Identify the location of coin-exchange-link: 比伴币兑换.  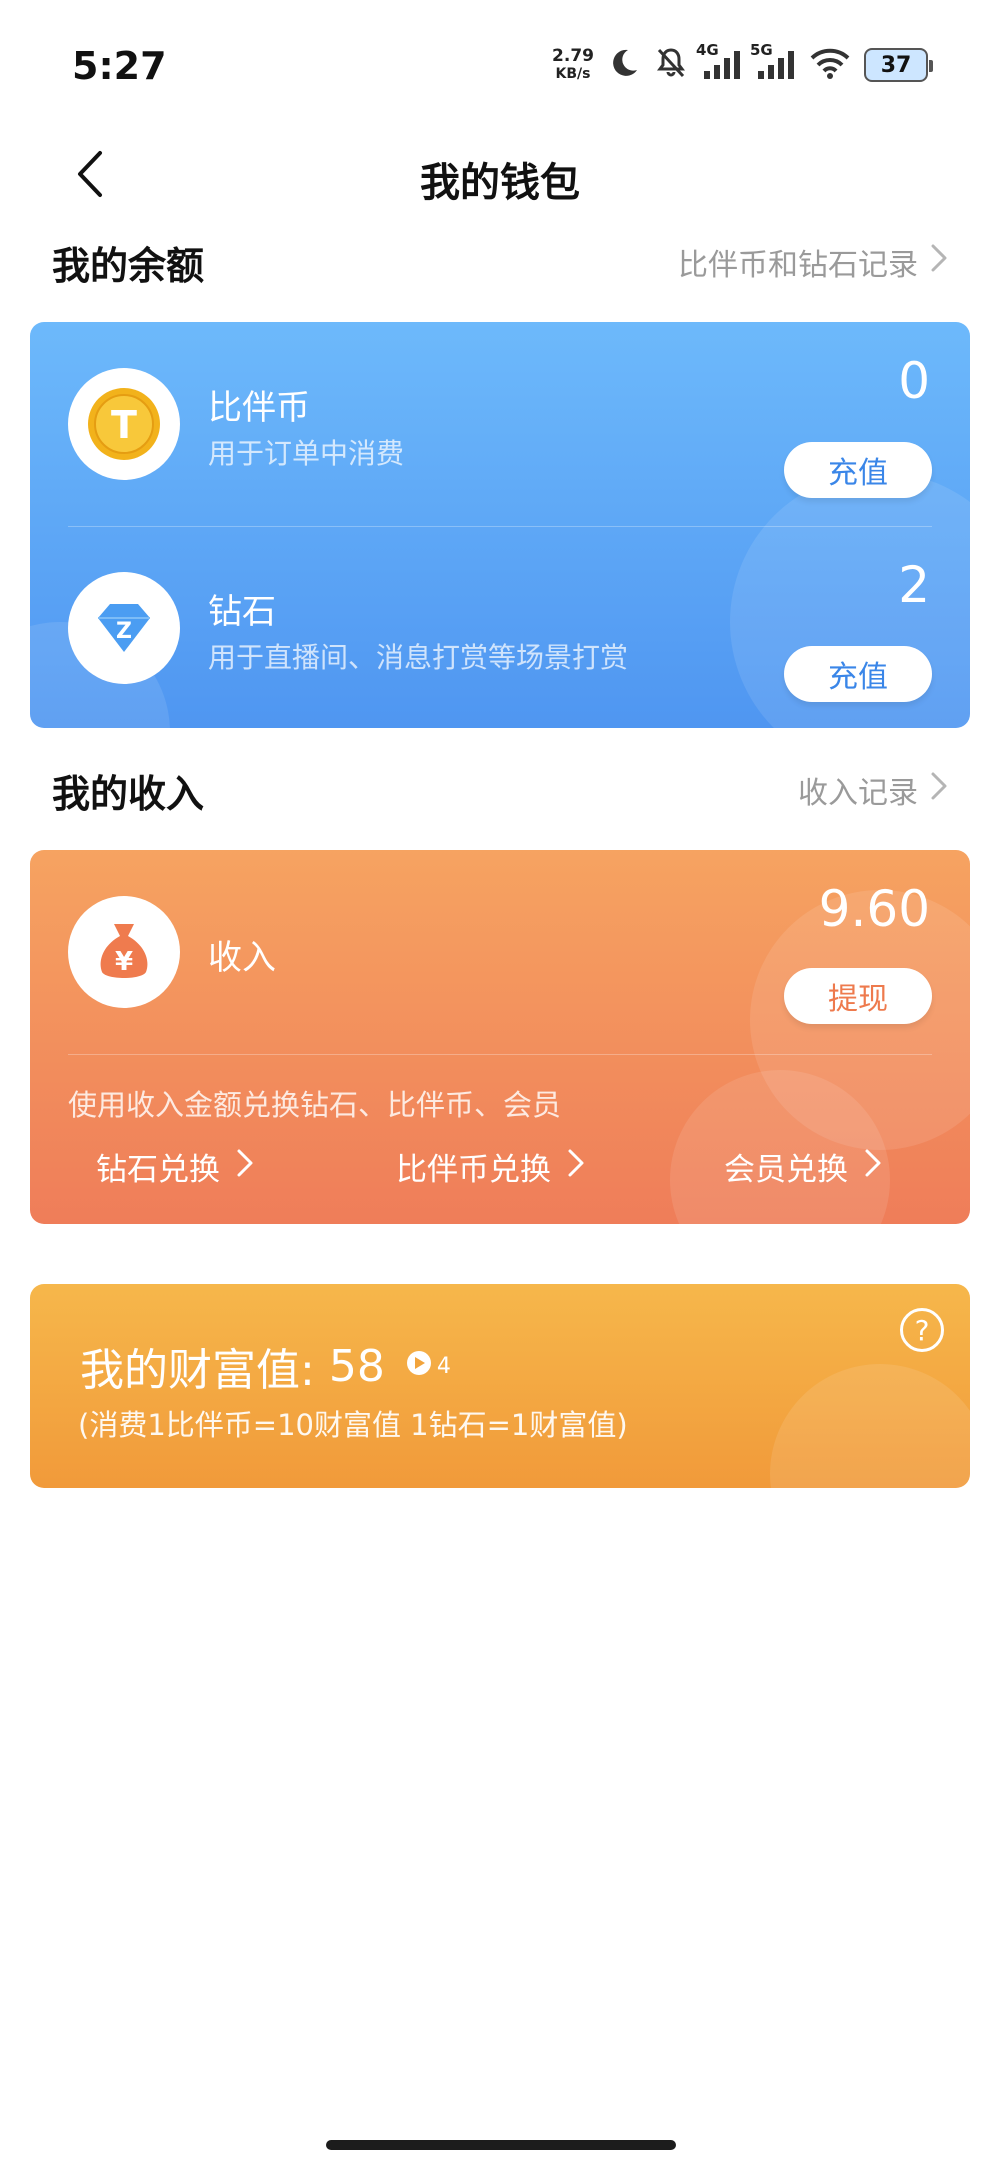
(490, 1166).